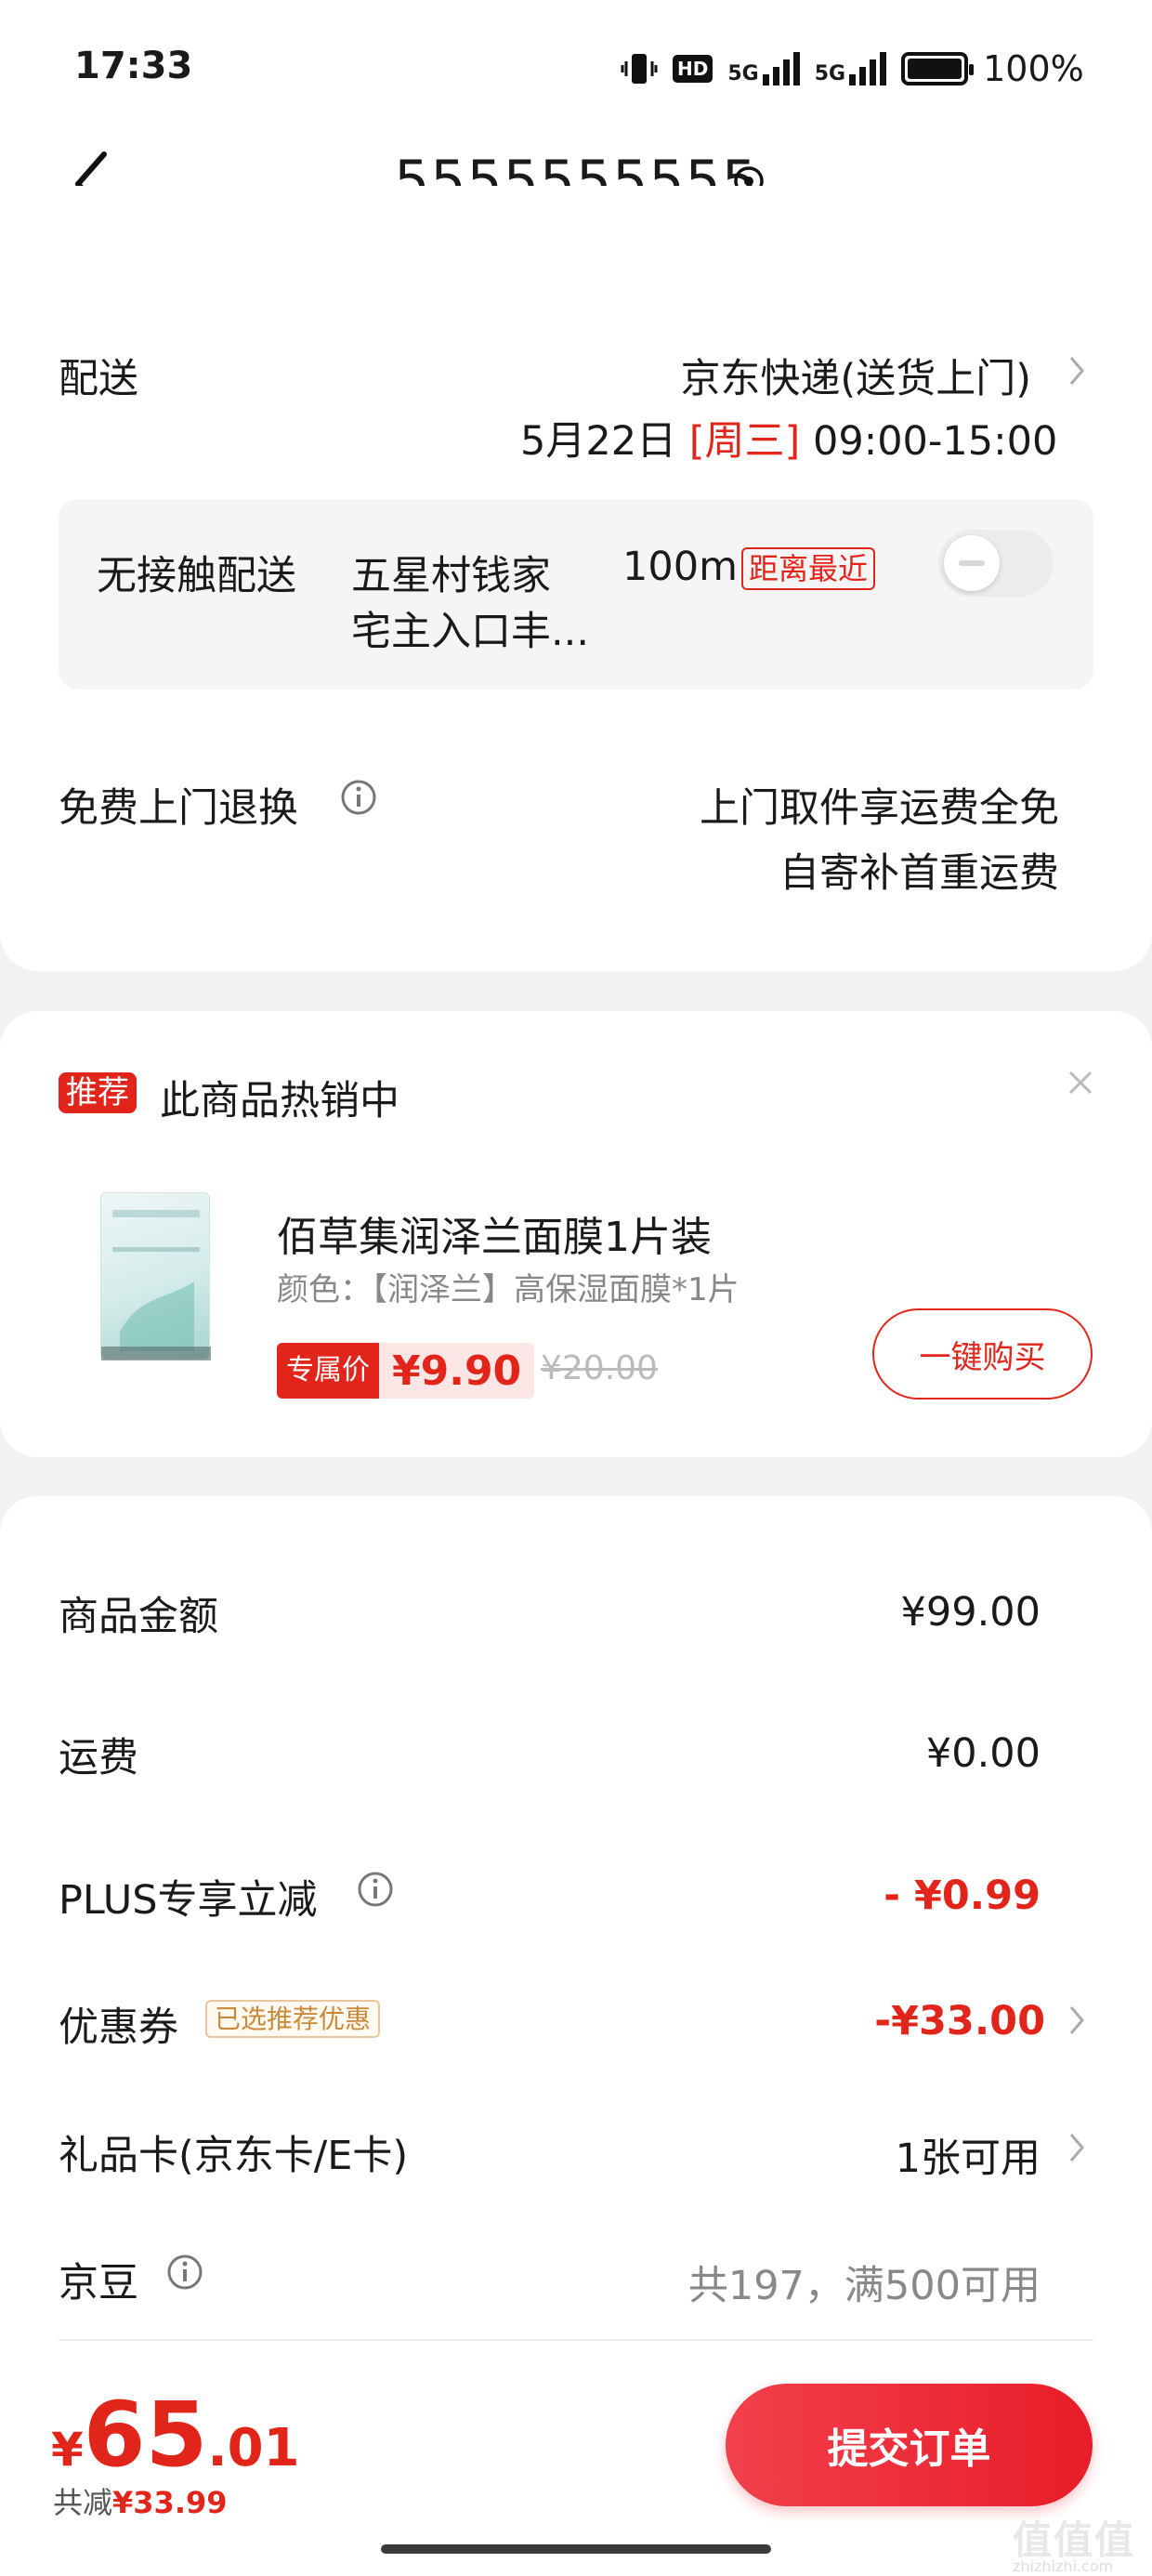 The height and width of the screenshot is (2576, 1152). What do you see at coordinates (138, 1617) in the screenshot?
I see `goods-amount-label: 商品金额` at bounding box center [138, 1617].